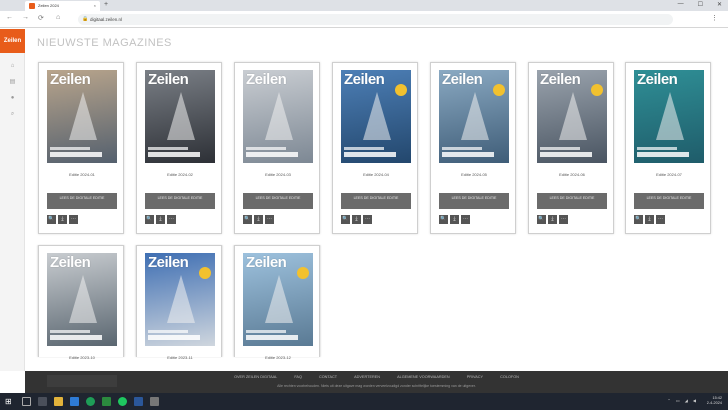  What do you see at coordinates (90, 401) in the screenshot?
I see `chrome-icon` at bounding box center [90, 401].